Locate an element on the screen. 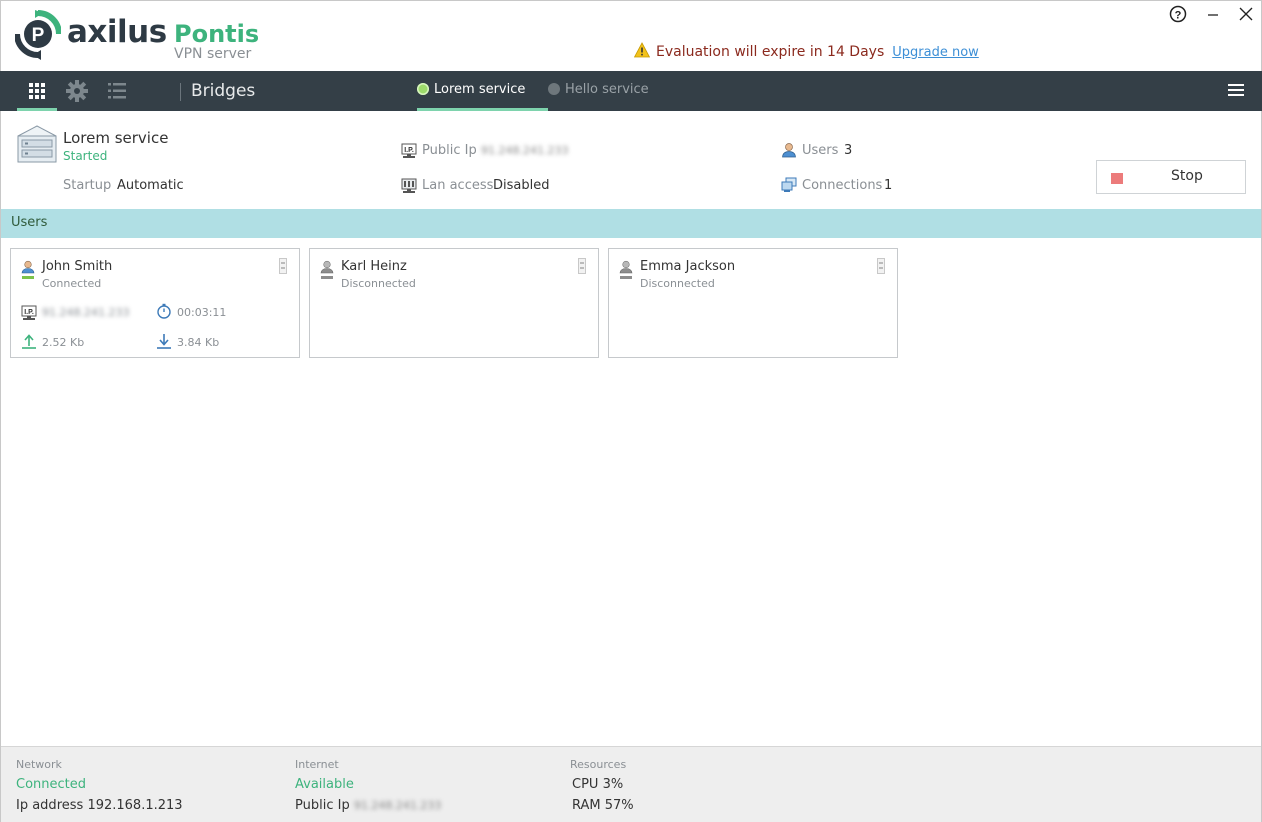 The width and height of the screenshot is (1262, 822). network-ip-label: Ip address is located at coordinates (50, 805).